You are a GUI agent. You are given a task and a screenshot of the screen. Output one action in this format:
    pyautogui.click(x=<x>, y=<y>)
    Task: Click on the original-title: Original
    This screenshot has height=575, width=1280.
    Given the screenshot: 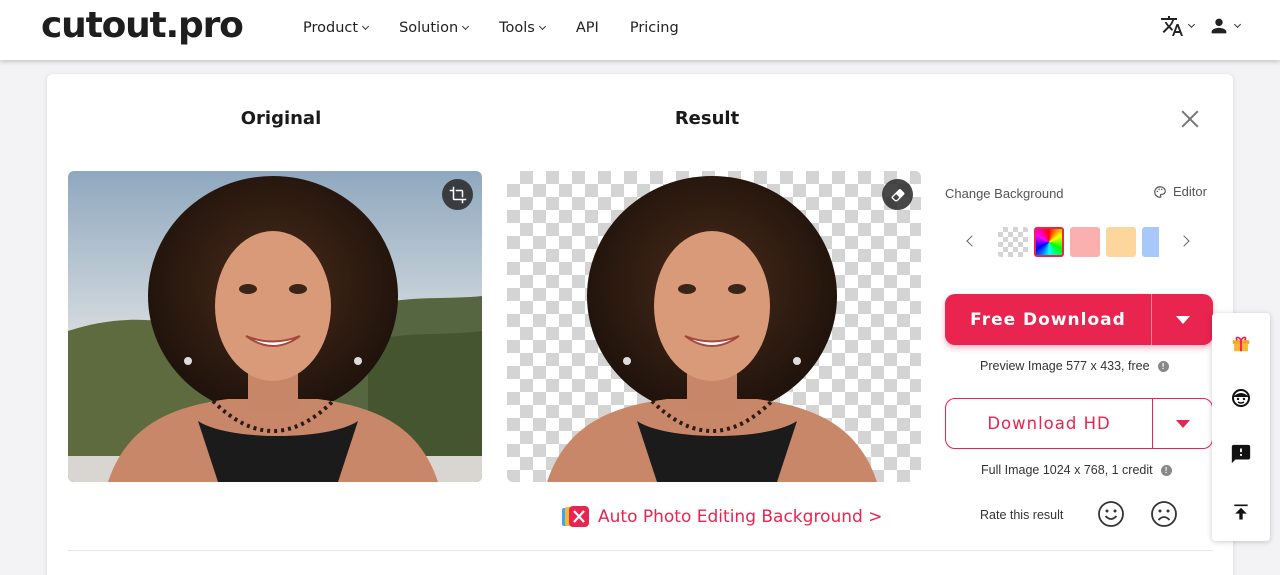 What is the action you would take?
    pyautogui.click(x=281, y=118)
    